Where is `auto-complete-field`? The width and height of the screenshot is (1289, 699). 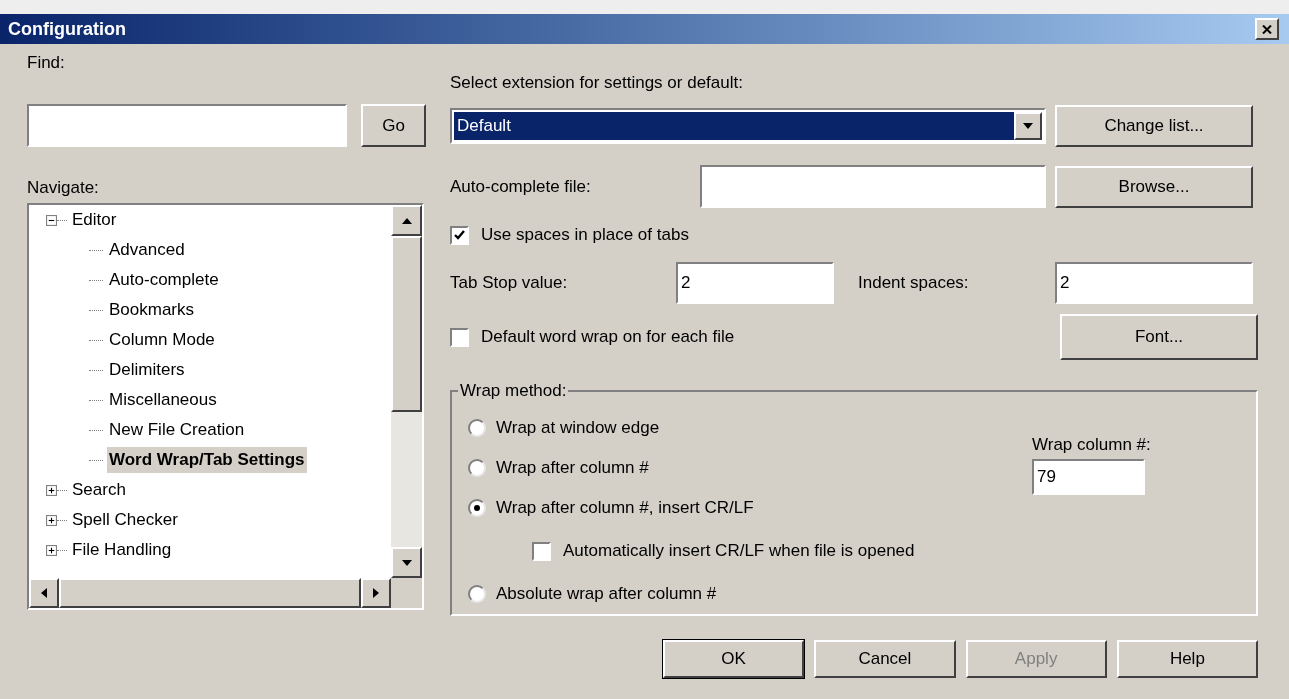 auto-complete-field is located at coordinates (873, 186).